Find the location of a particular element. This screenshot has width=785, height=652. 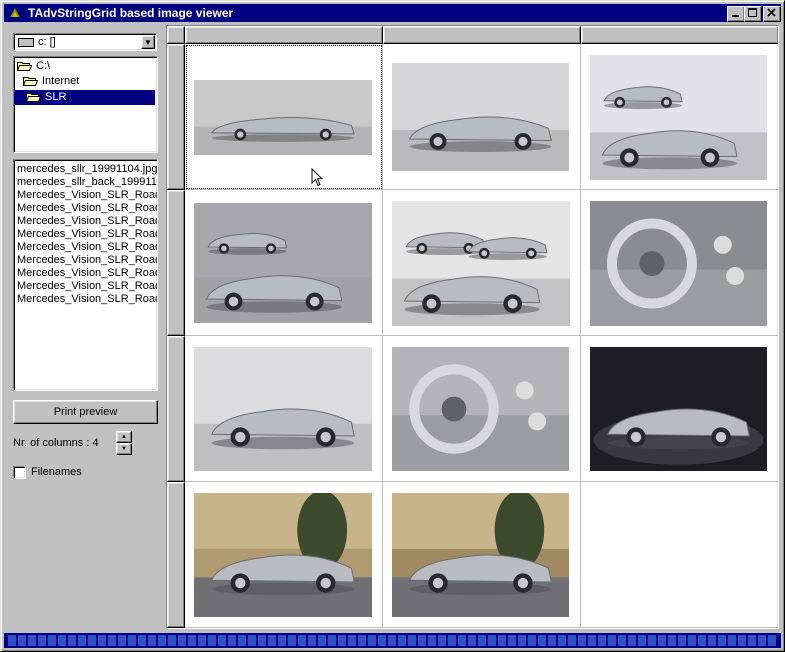

chevron-down-icon: ▼ is located at coordinates (148, 42).